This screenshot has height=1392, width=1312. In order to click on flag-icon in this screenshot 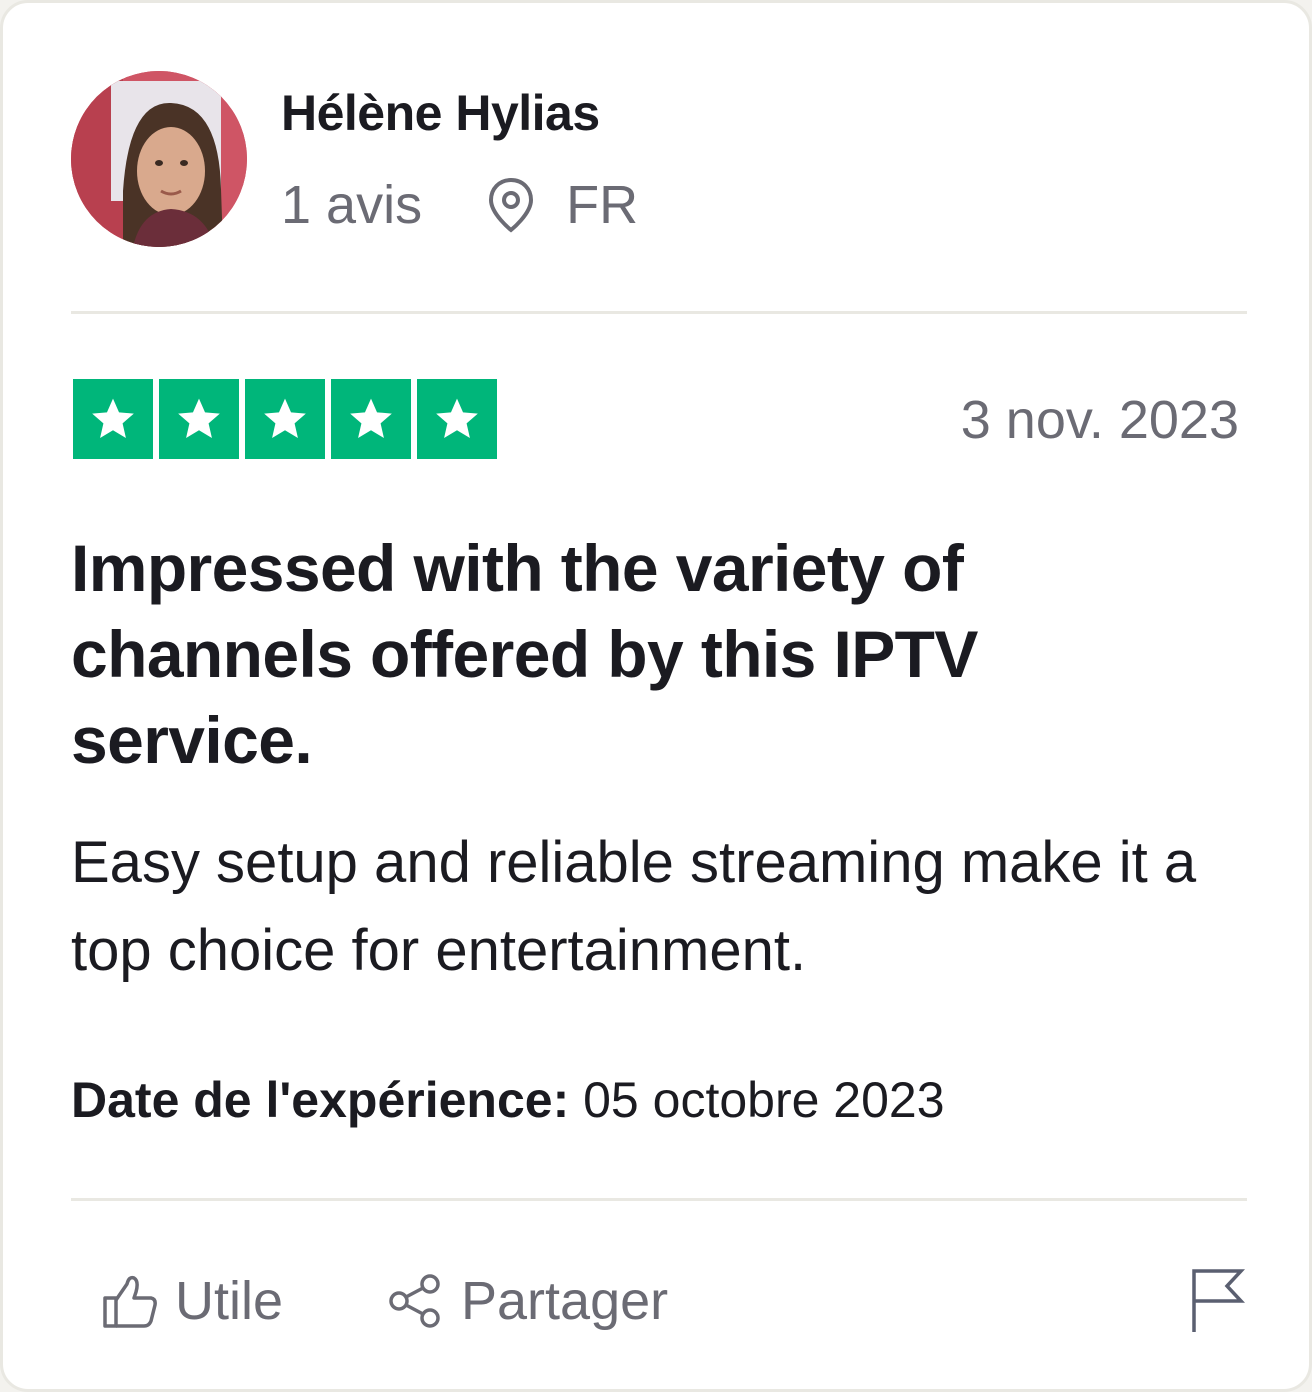, I will do `click(1218, 1300)`.